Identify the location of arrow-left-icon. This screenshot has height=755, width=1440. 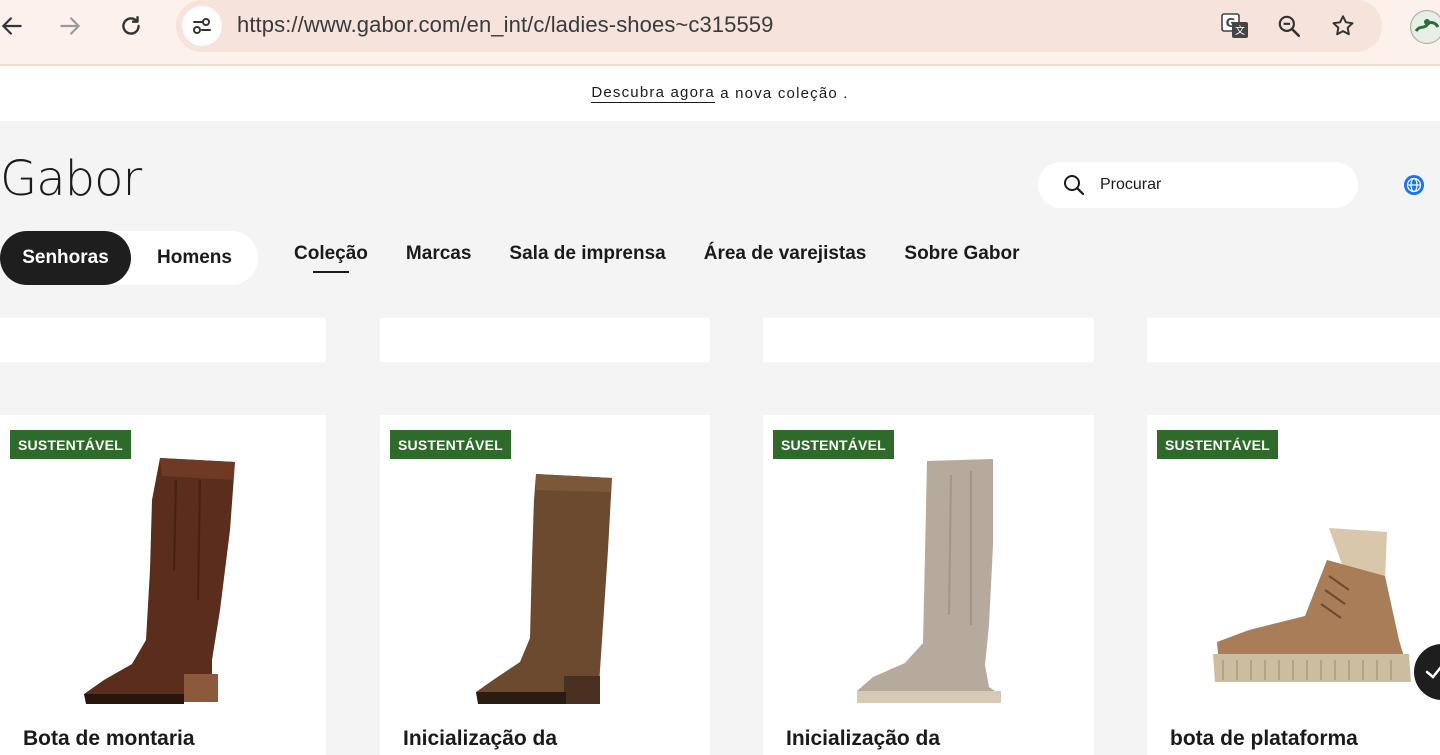
(11, 26).